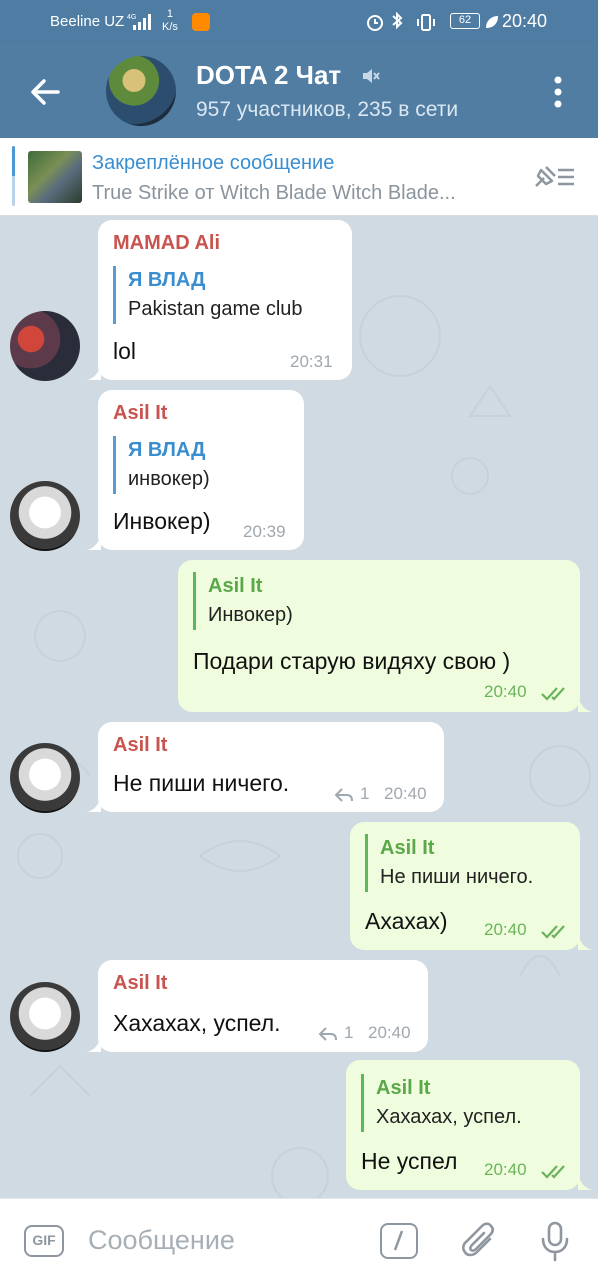 This screenshot has width=598, height=1280. I want to click on reply-quote: Asil It Не пиши ничего., so click(449, 863).